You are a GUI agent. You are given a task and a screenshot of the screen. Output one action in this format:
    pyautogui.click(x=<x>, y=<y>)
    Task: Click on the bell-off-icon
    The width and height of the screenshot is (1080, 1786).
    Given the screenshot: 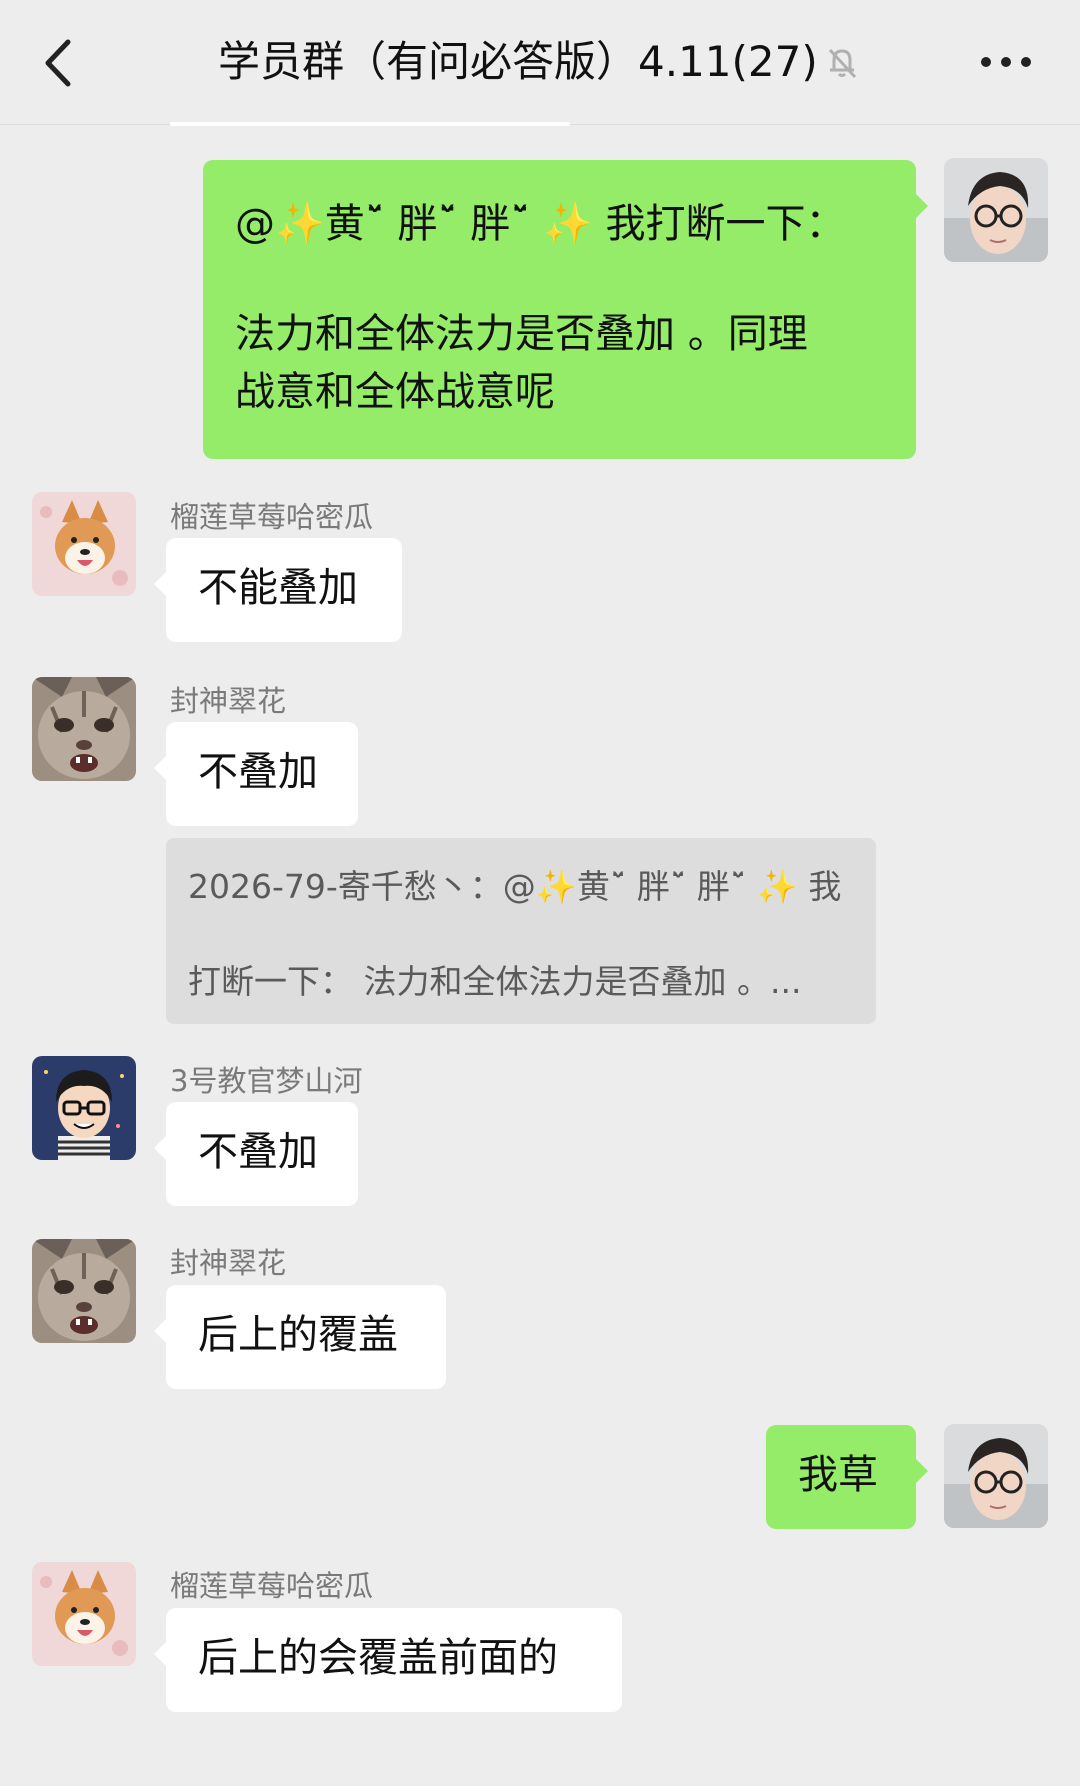 What is the action you would take?
    pyautogui.click(x=842, y=62)
    